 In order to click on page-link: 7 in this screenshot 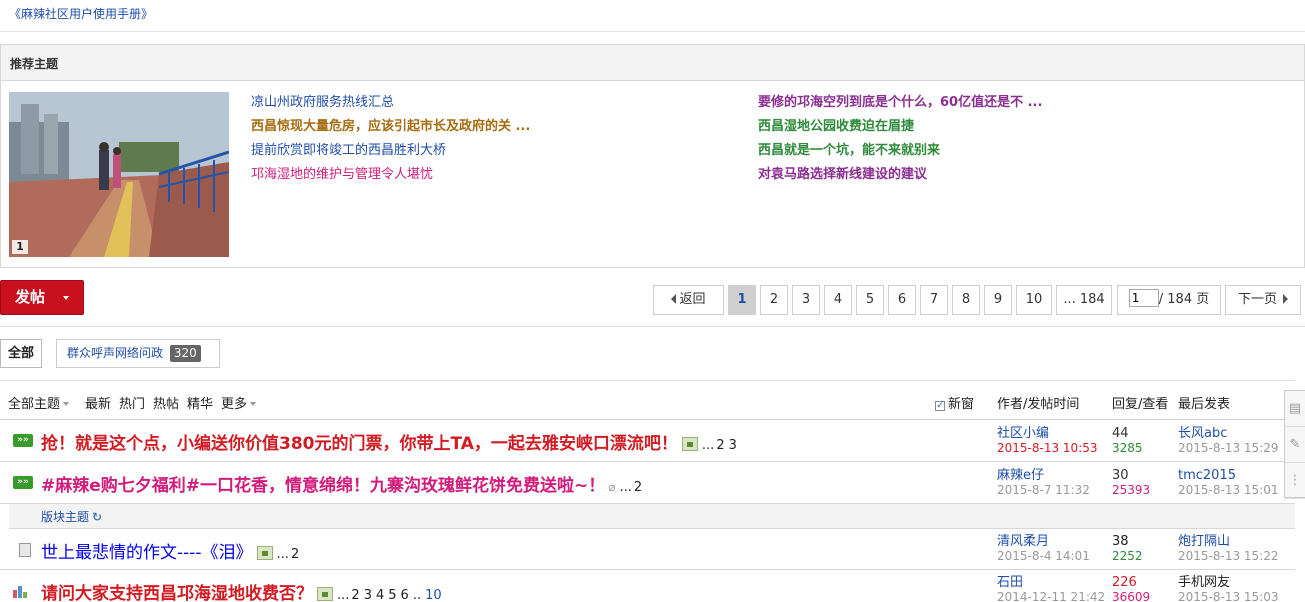, I will do `click(934, 300)`.